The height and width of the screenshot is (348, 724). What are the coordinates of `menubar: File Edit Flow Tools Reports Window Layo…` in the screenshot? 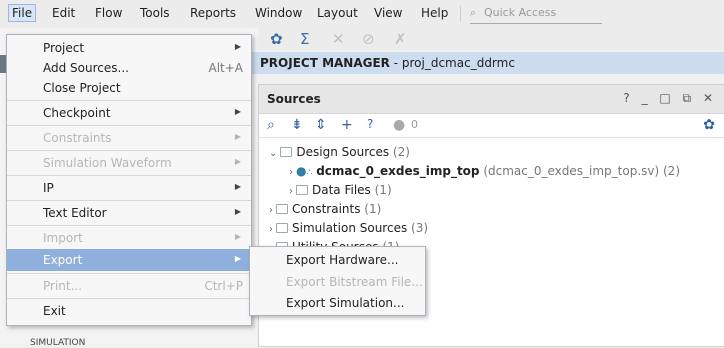 It's located at (362, 14).